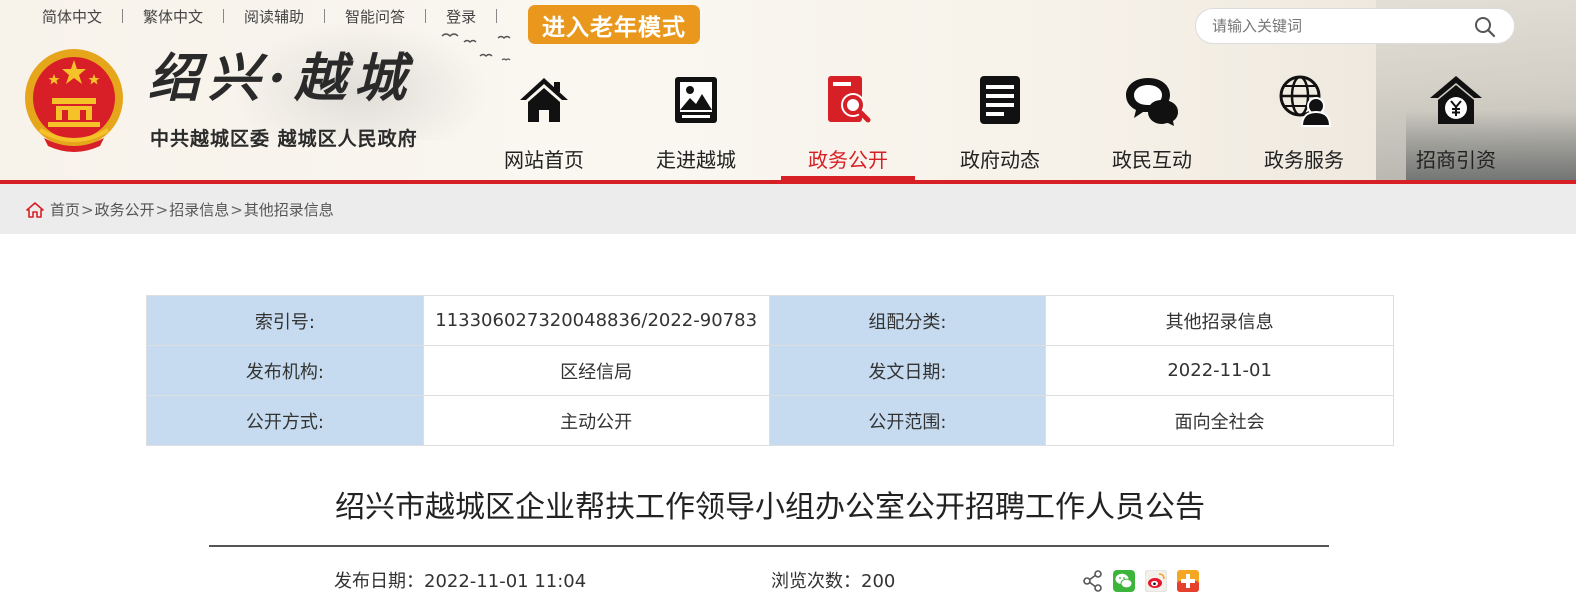 The height and width of the screenshot is (610, 1576). What do you see at coordinates (285, 420) in the screenshot?
I see `meta-label: 公开方式:` at bounding box center [285, 420].